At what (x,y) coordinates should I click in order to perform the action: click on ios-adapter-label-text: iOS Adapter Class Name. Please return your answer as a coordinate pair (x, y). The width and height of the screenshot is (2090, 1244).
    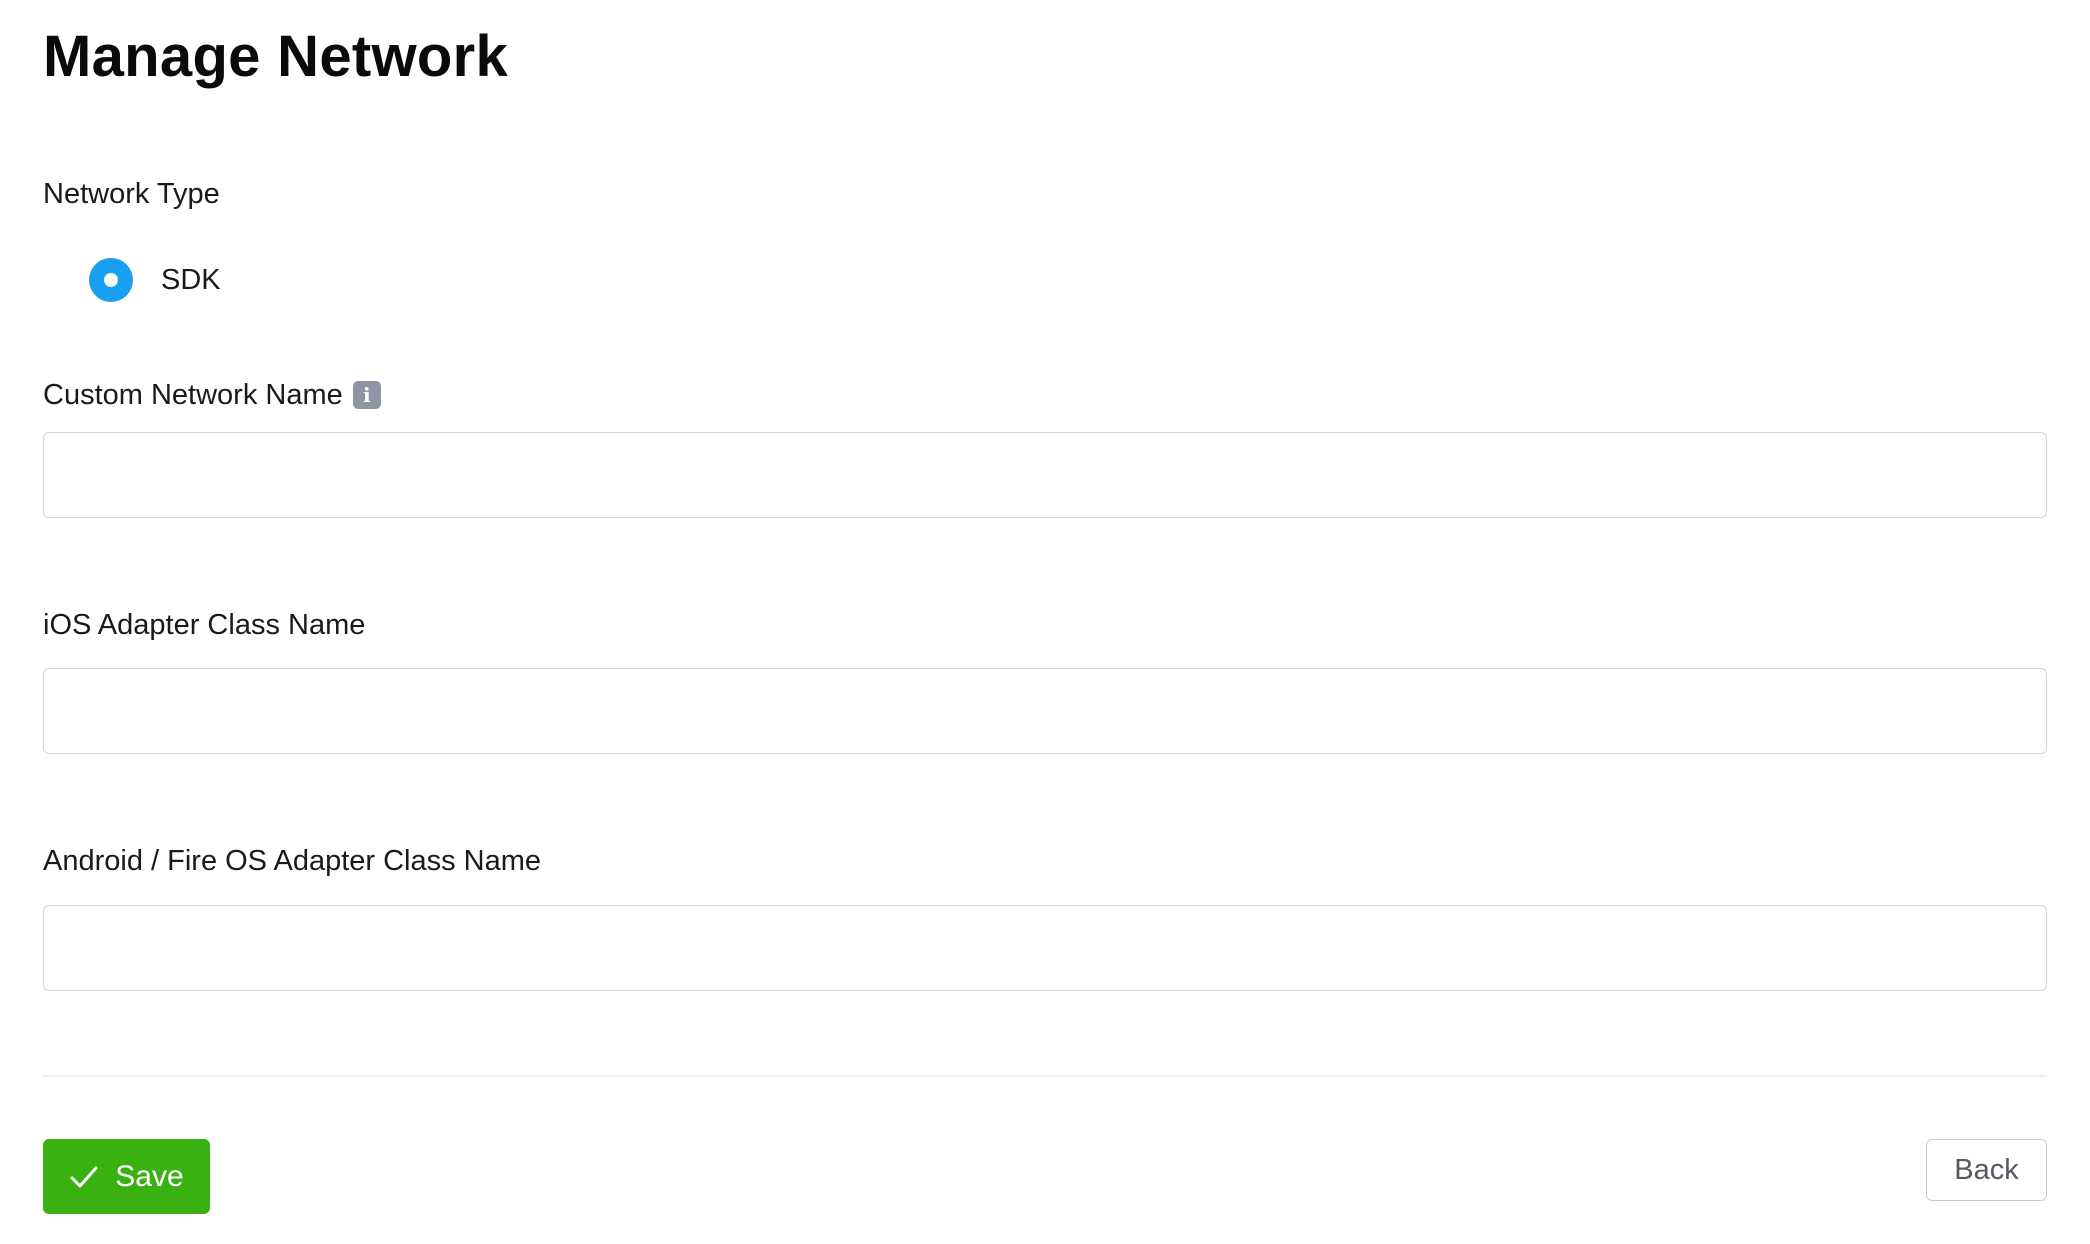
    Looking at the image, I should click on (204, 625).